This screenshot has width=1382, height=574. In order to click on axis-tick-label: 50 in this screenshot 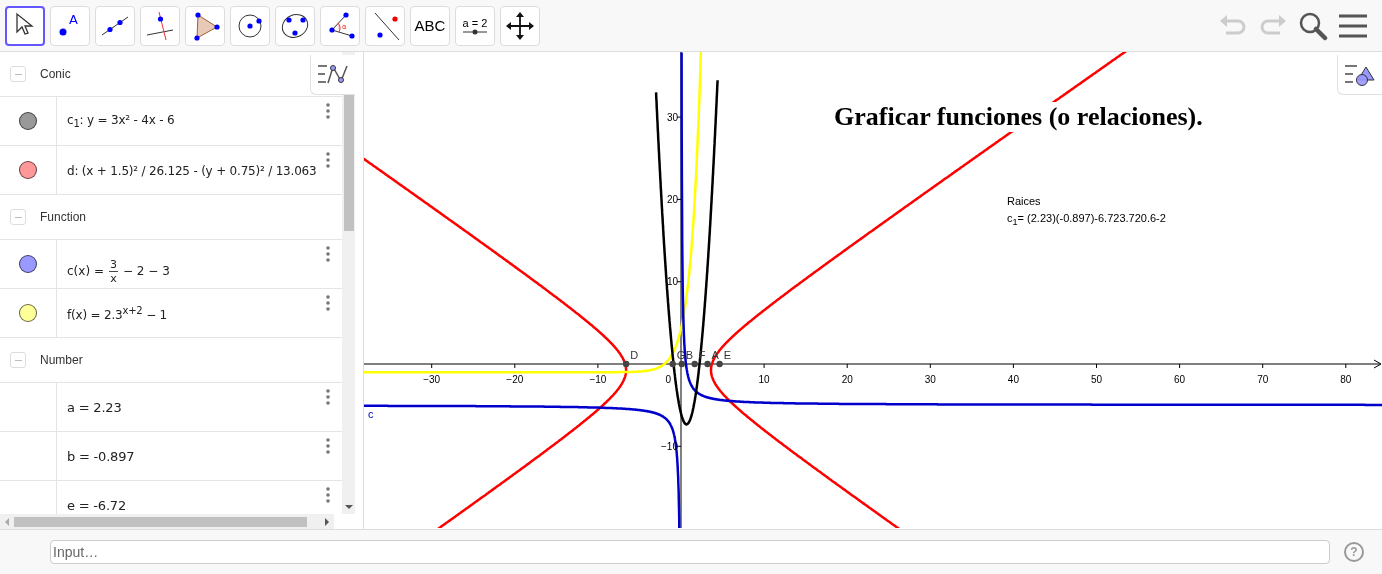, I will do `click(1096, 379)`.